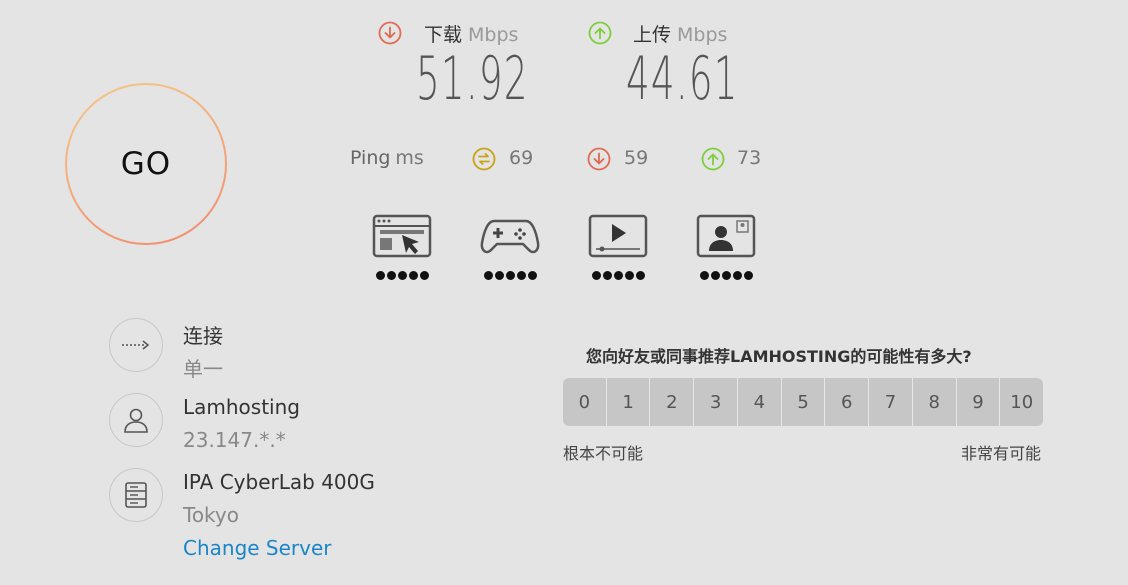 This screenshot has height=585, width=1128. I want to click on go-button: GO, so click(146, 164).